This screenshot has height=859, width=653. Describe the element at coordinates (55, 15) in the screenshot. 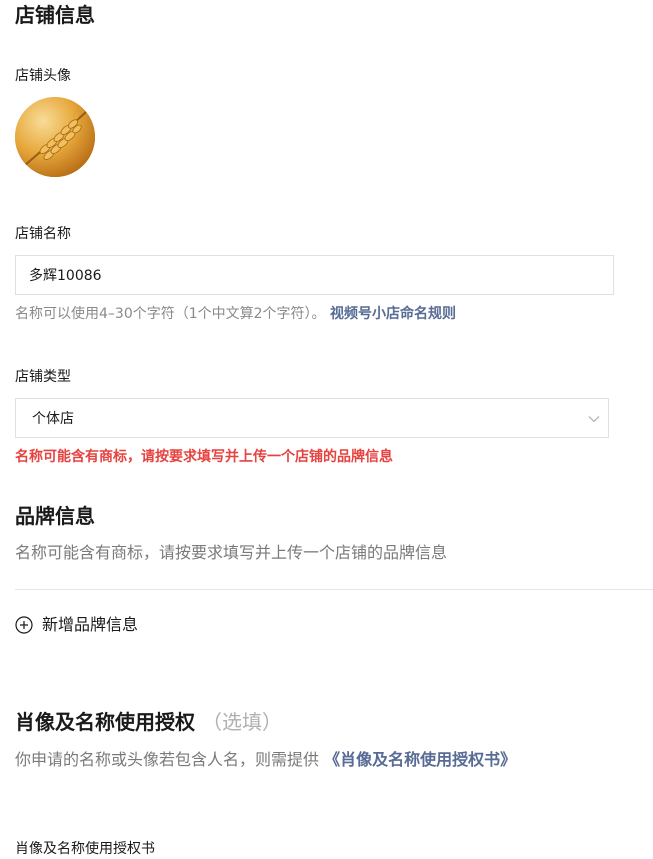

I see `store-info-heading: 店铺信息` at that location.